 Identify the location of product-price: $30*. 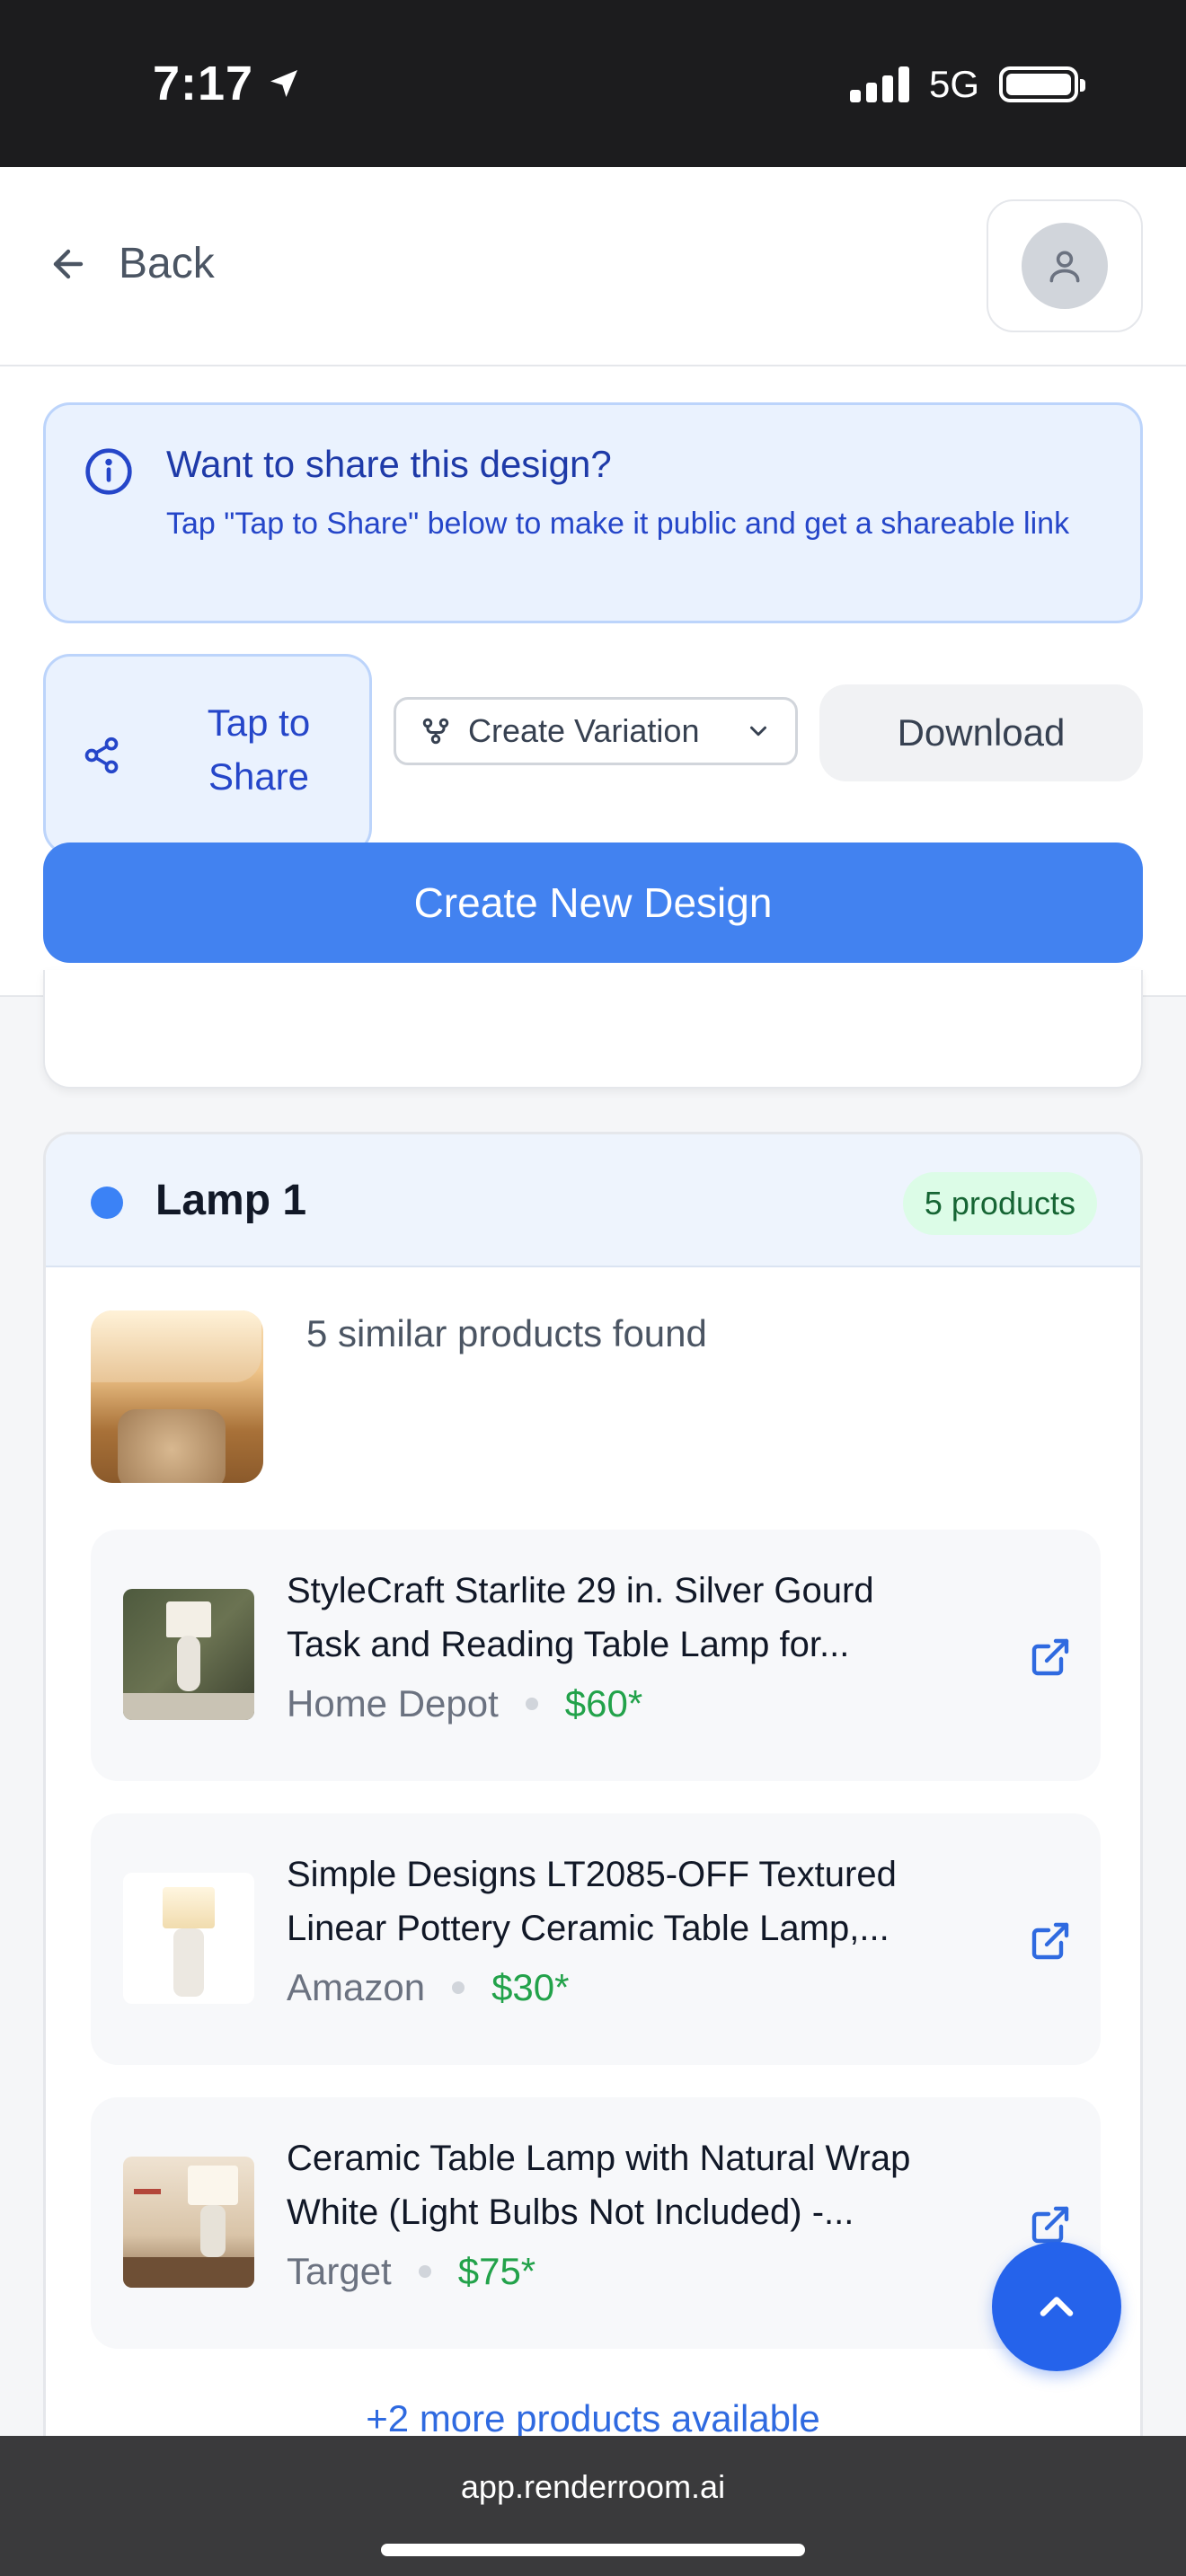
(530, 1987).